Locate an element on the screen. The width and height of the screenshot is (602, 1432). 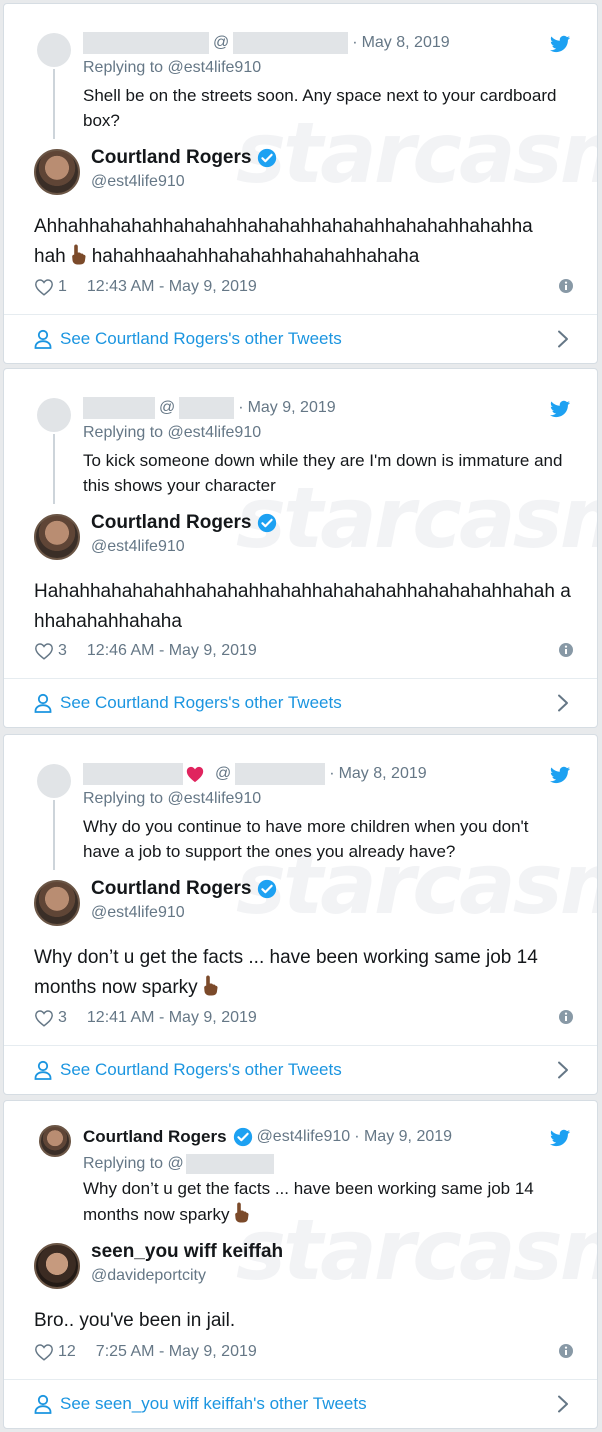
reply-author-handle: @est4life910 is located at coordinates (304, 1137).